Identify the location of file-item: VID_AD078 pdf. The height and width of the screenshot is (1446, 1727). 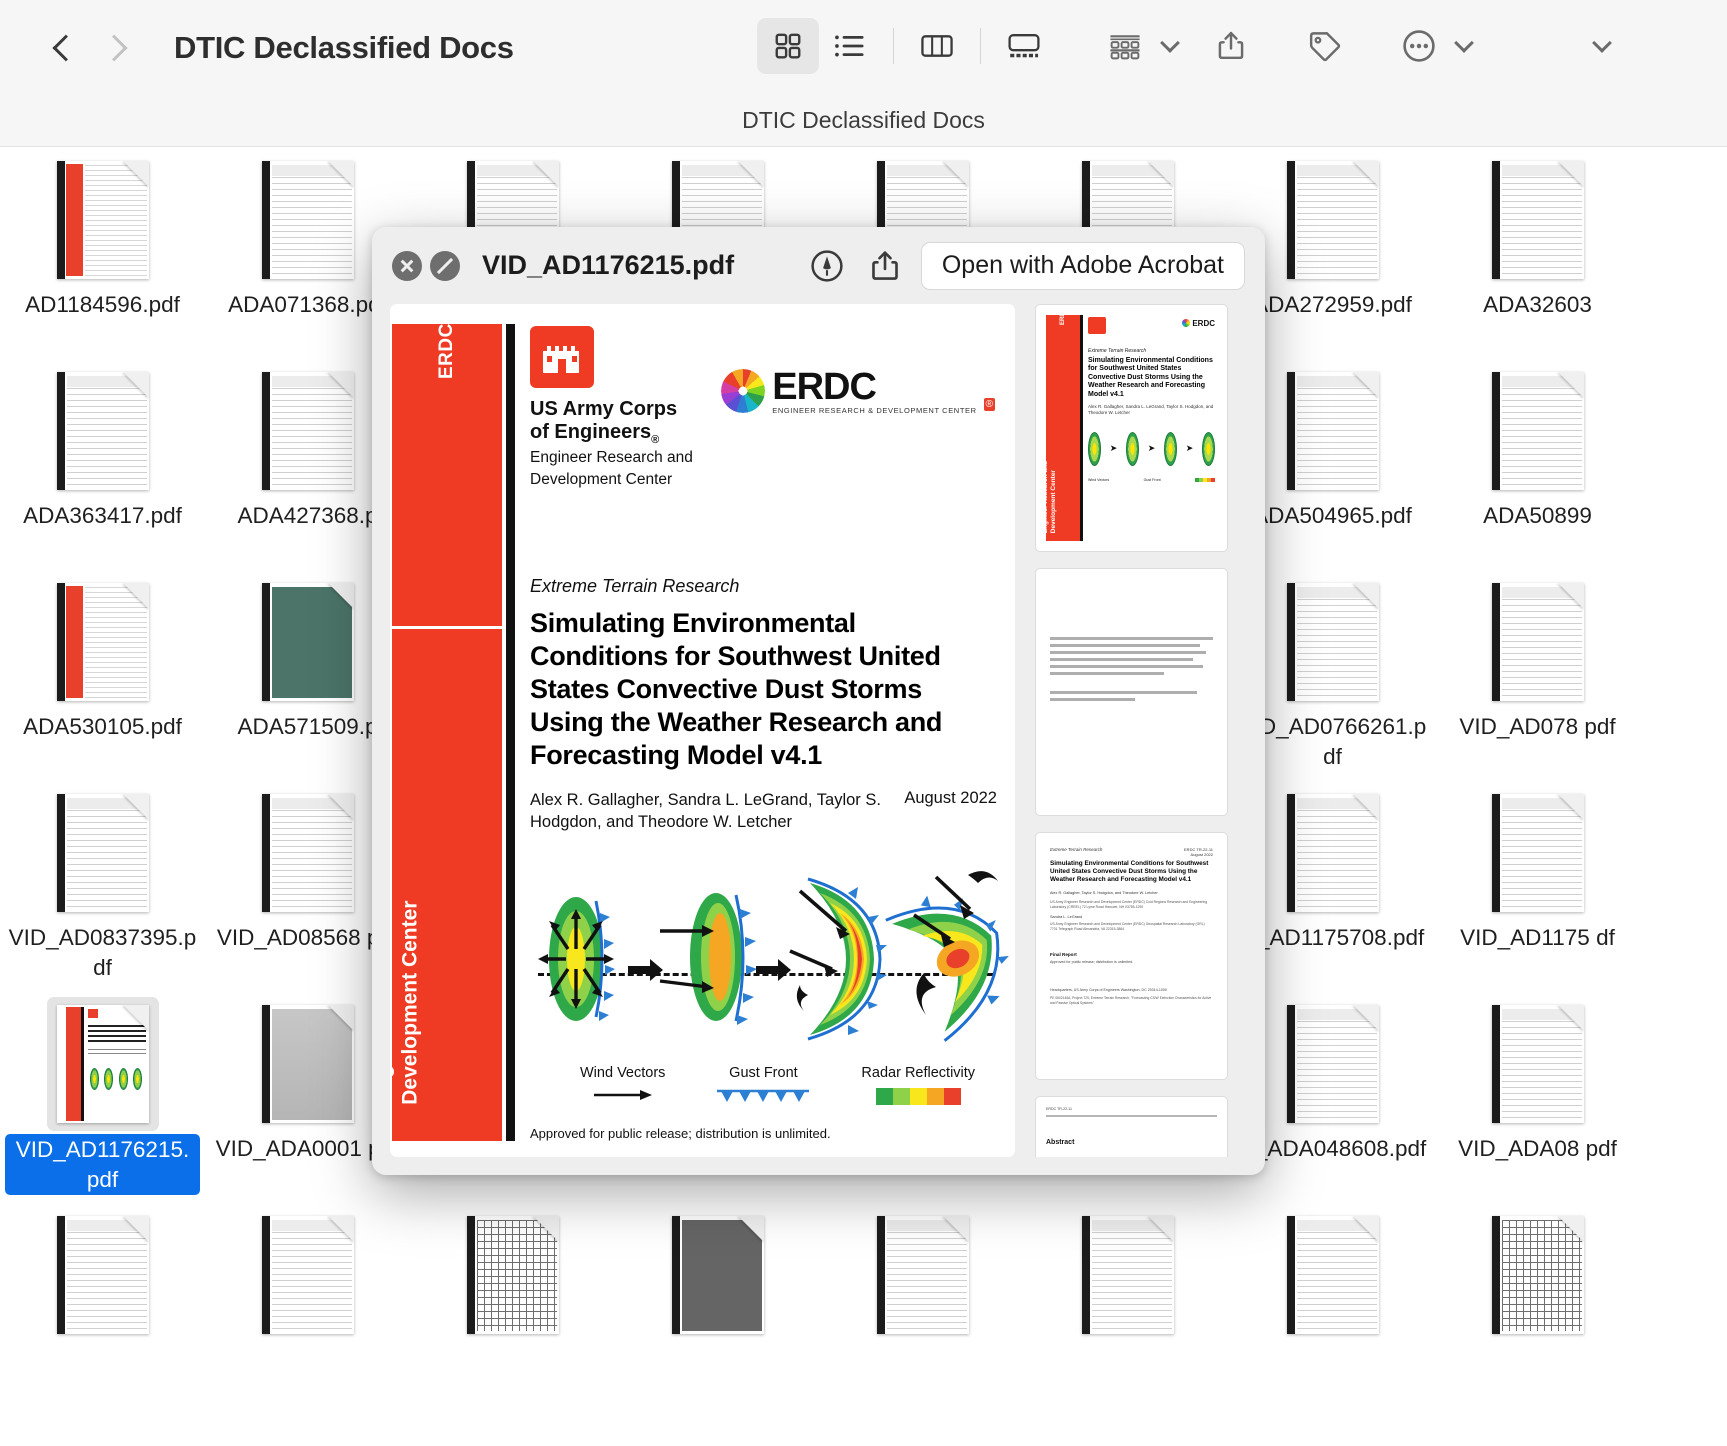
(1537, 682).